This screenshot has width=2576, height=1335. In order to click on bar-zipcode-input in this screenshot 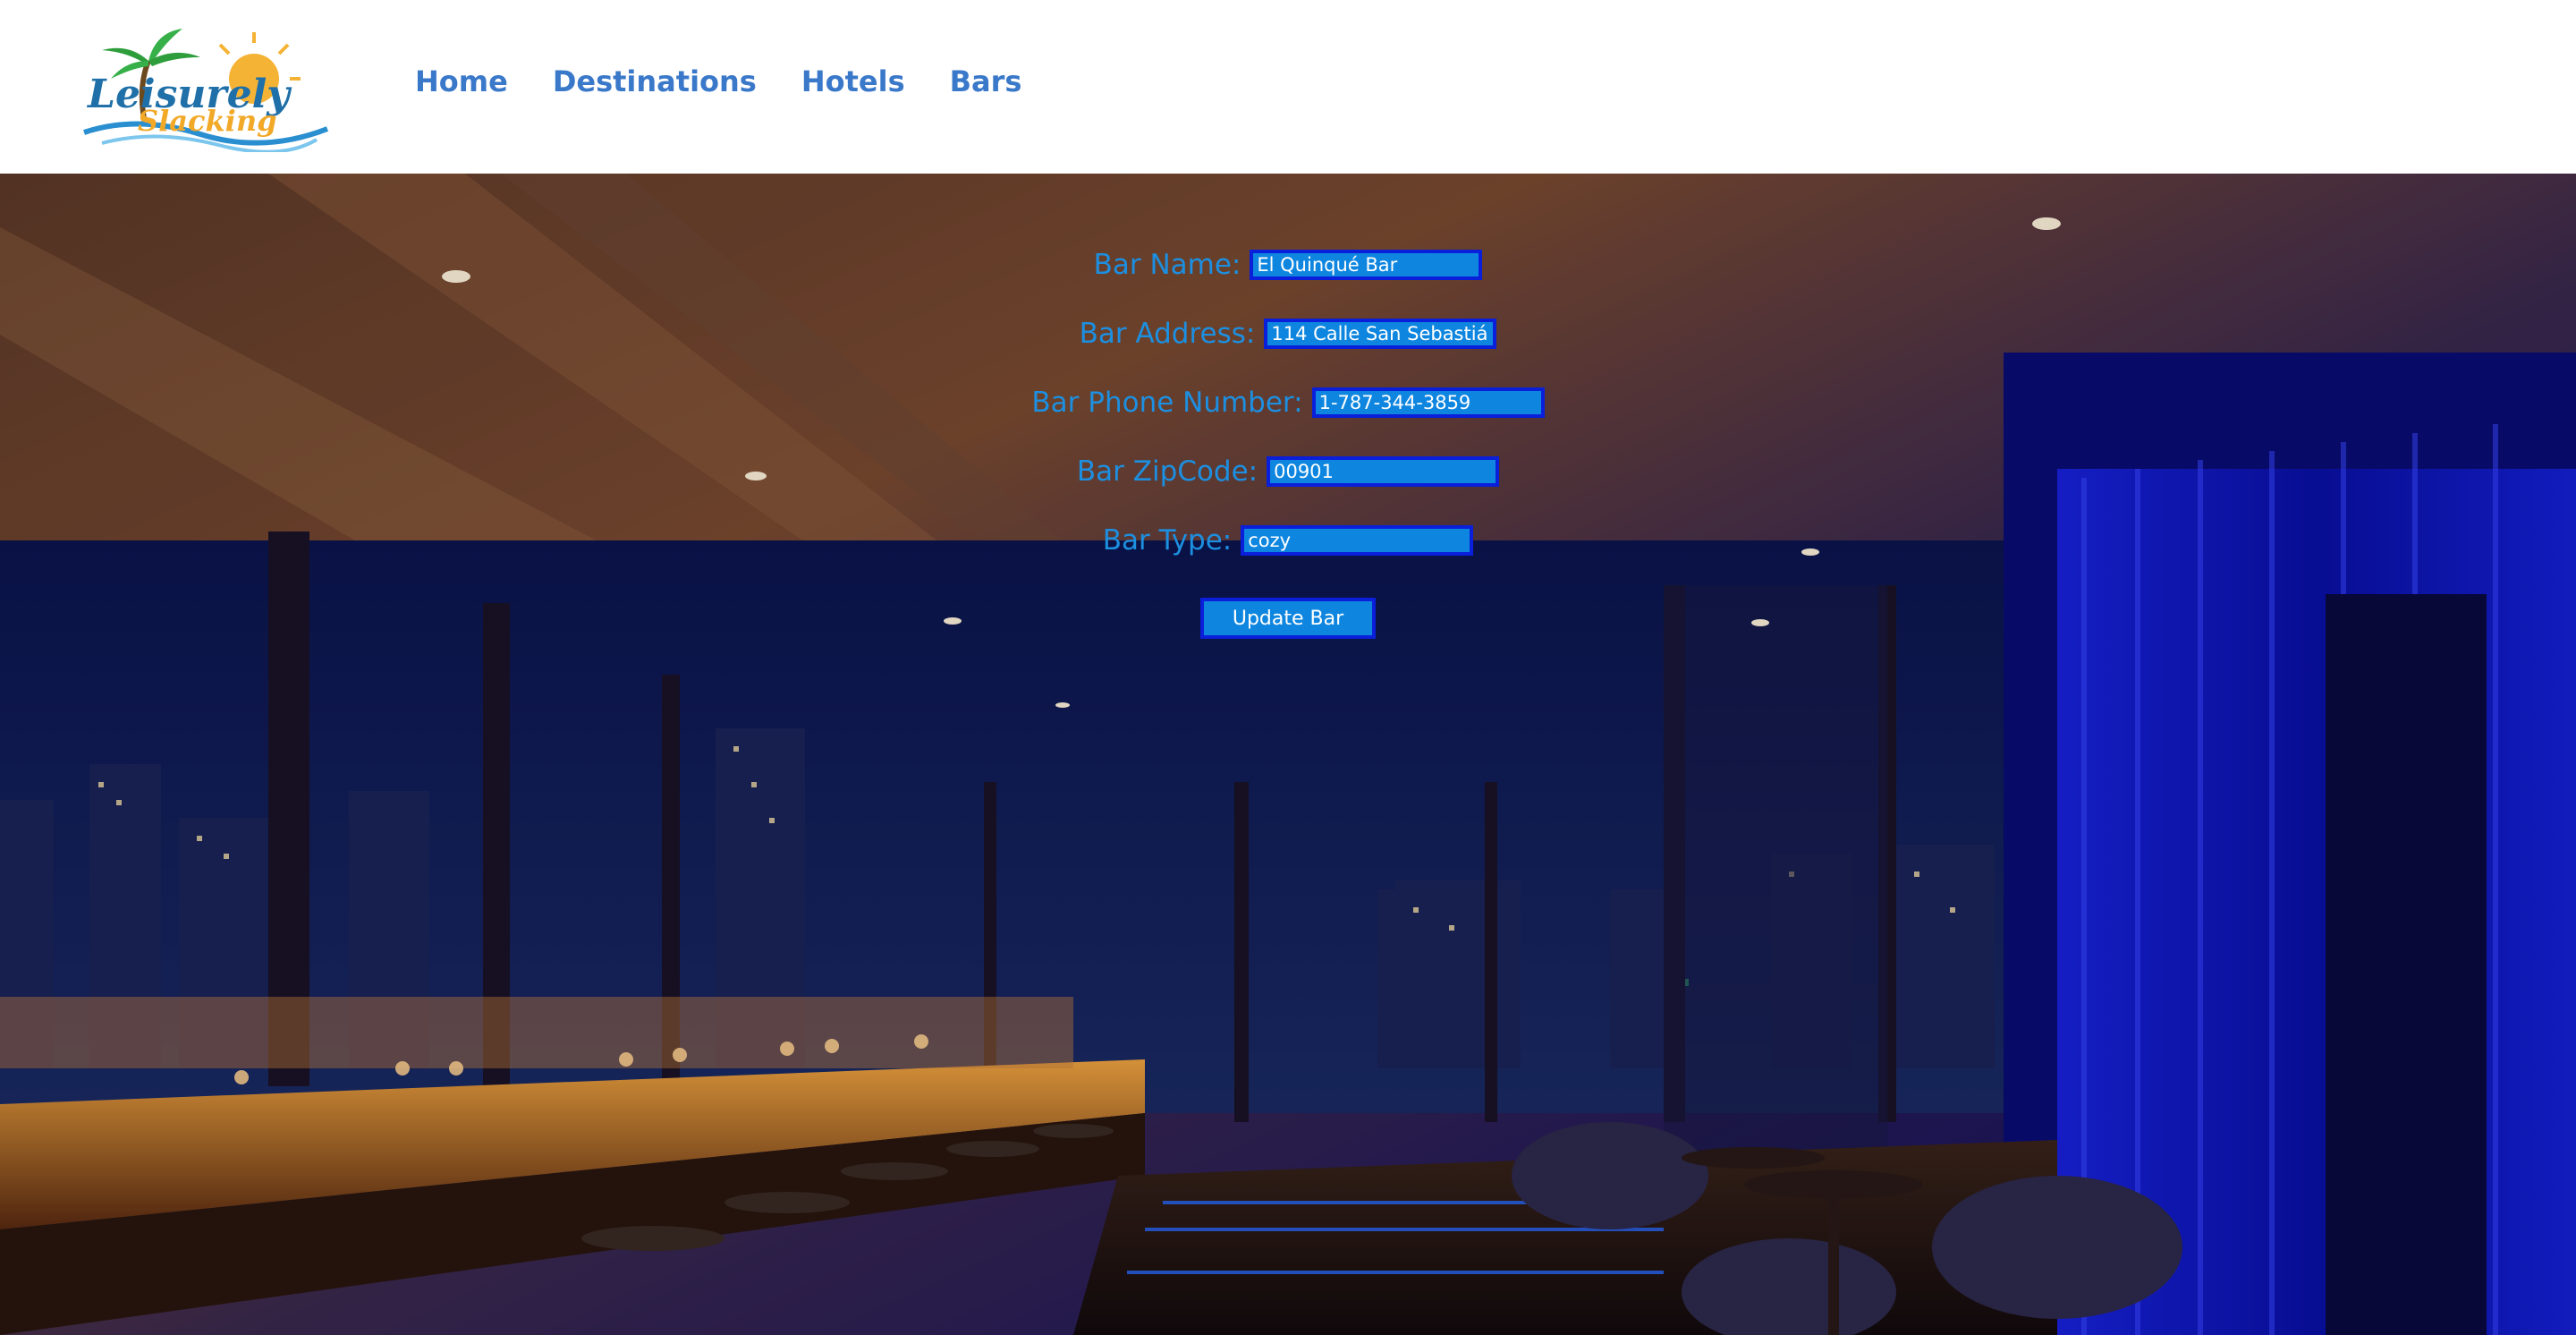, I will do `click(1383, 471)`.